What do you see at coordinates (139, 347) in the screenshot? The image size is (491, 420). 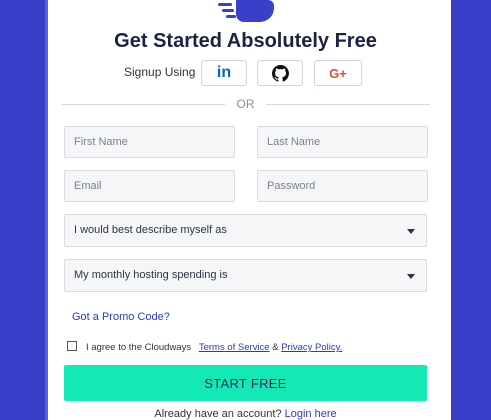 I see `terms-prefix-text: I agree to the Cloudways` at bounding box center [139, 347].